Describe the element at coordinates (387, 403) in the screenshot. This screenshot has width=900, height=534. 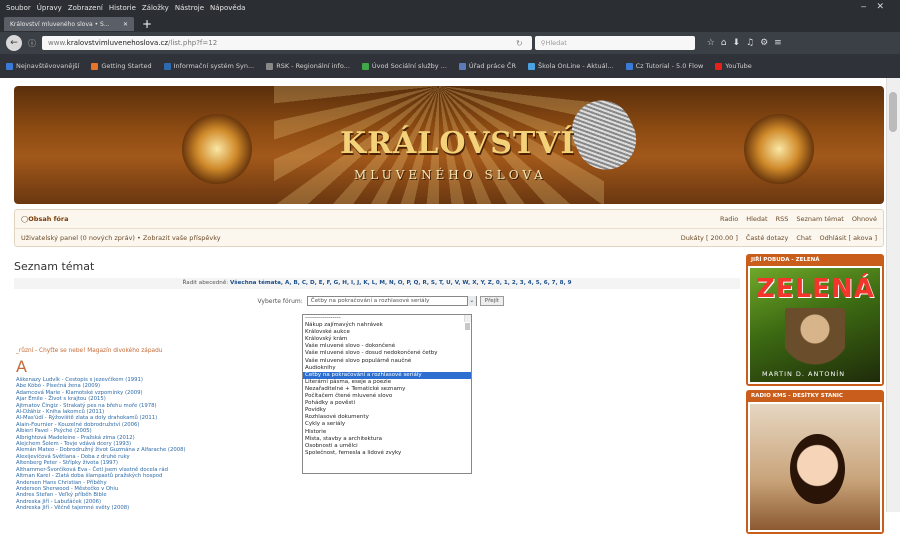
I see `dropdown-option: Pohádky a pověsti` at that location.